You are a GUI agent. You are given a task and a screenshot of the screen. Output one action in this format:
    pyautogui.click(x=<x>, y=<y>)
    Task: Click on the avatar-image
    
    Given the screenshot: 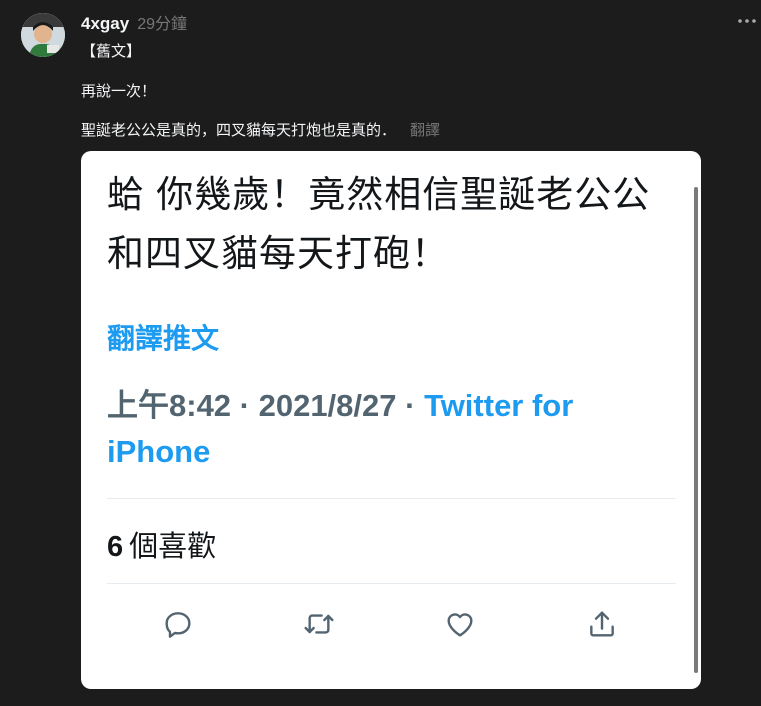 What is the action you would take?
    pyautogui.click(x=43, y=35)
    